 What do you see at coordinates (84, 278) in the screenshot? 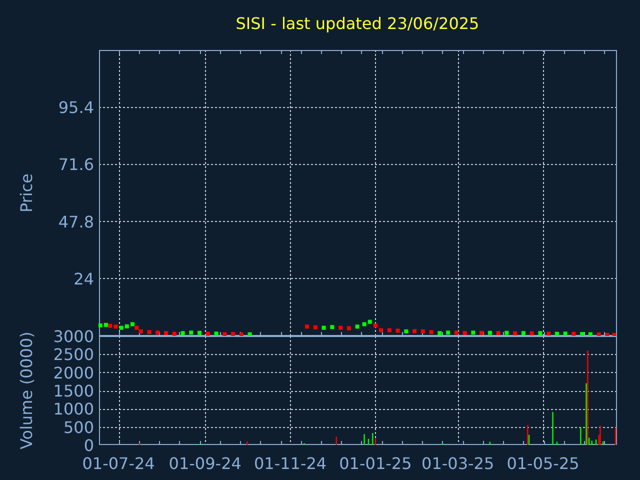
I see `y-tick-label: 24` at bounding box center [84, 278].